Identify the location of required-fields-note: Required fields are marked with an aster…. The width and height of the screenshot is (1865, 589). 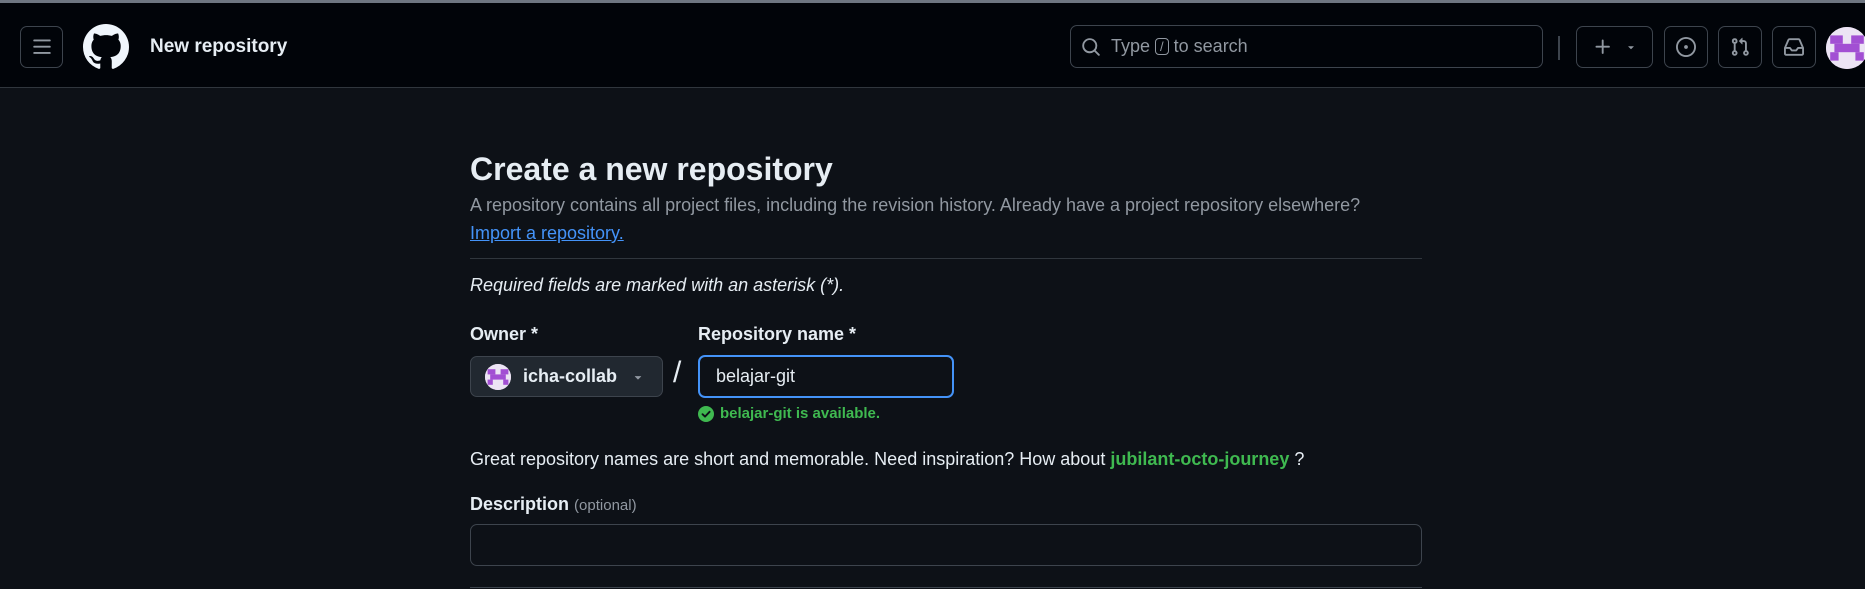
(657, 285).